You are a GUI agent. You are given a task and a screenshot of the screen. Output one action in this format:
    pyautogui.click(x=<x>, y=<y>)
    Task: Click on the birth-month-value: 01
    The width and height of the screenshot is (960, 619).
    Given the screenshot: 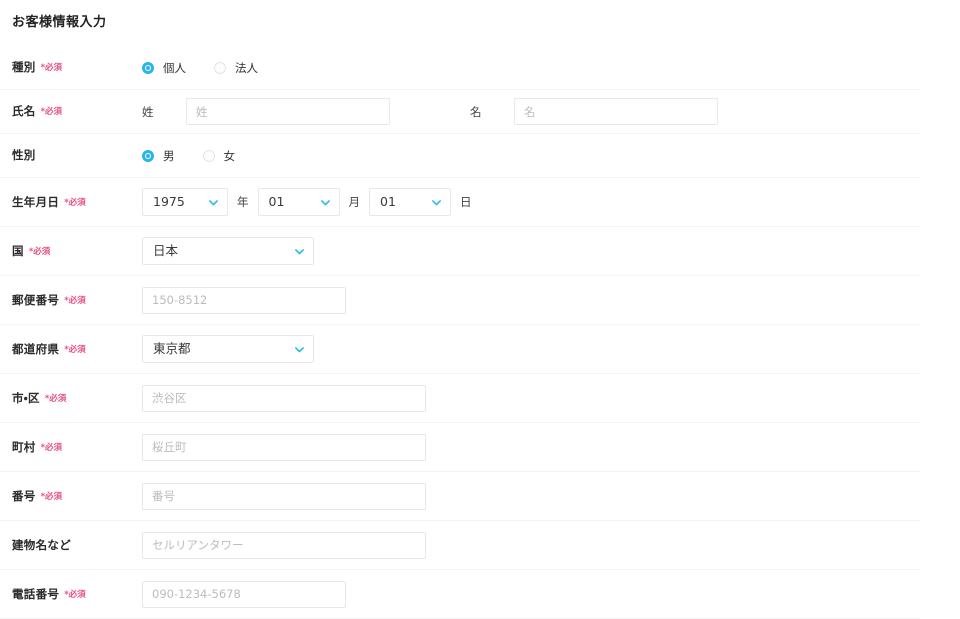 What is the action you would take?
    pyautogui.click(x=276, y=201)
    